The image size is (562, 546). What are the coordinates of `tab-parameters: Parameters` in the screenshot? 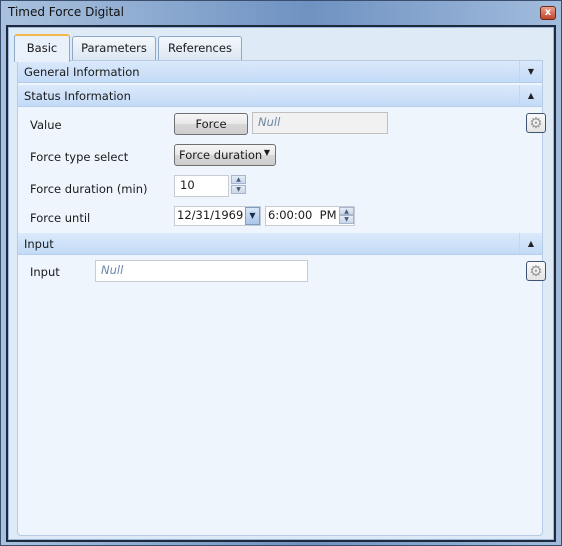 It's located at (114, 48).